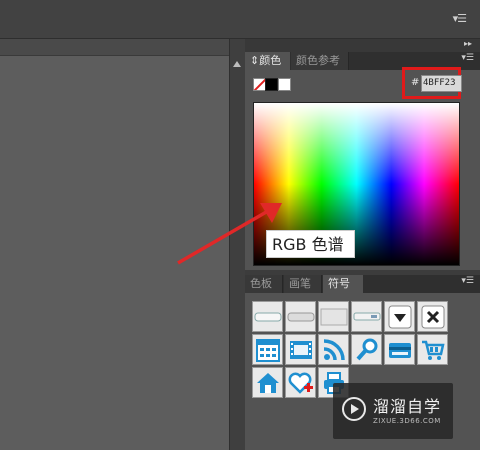 This screenshot has width=480, height=450. I want to click on panel-collapse-strip: ▸▸, so click(362, 45).